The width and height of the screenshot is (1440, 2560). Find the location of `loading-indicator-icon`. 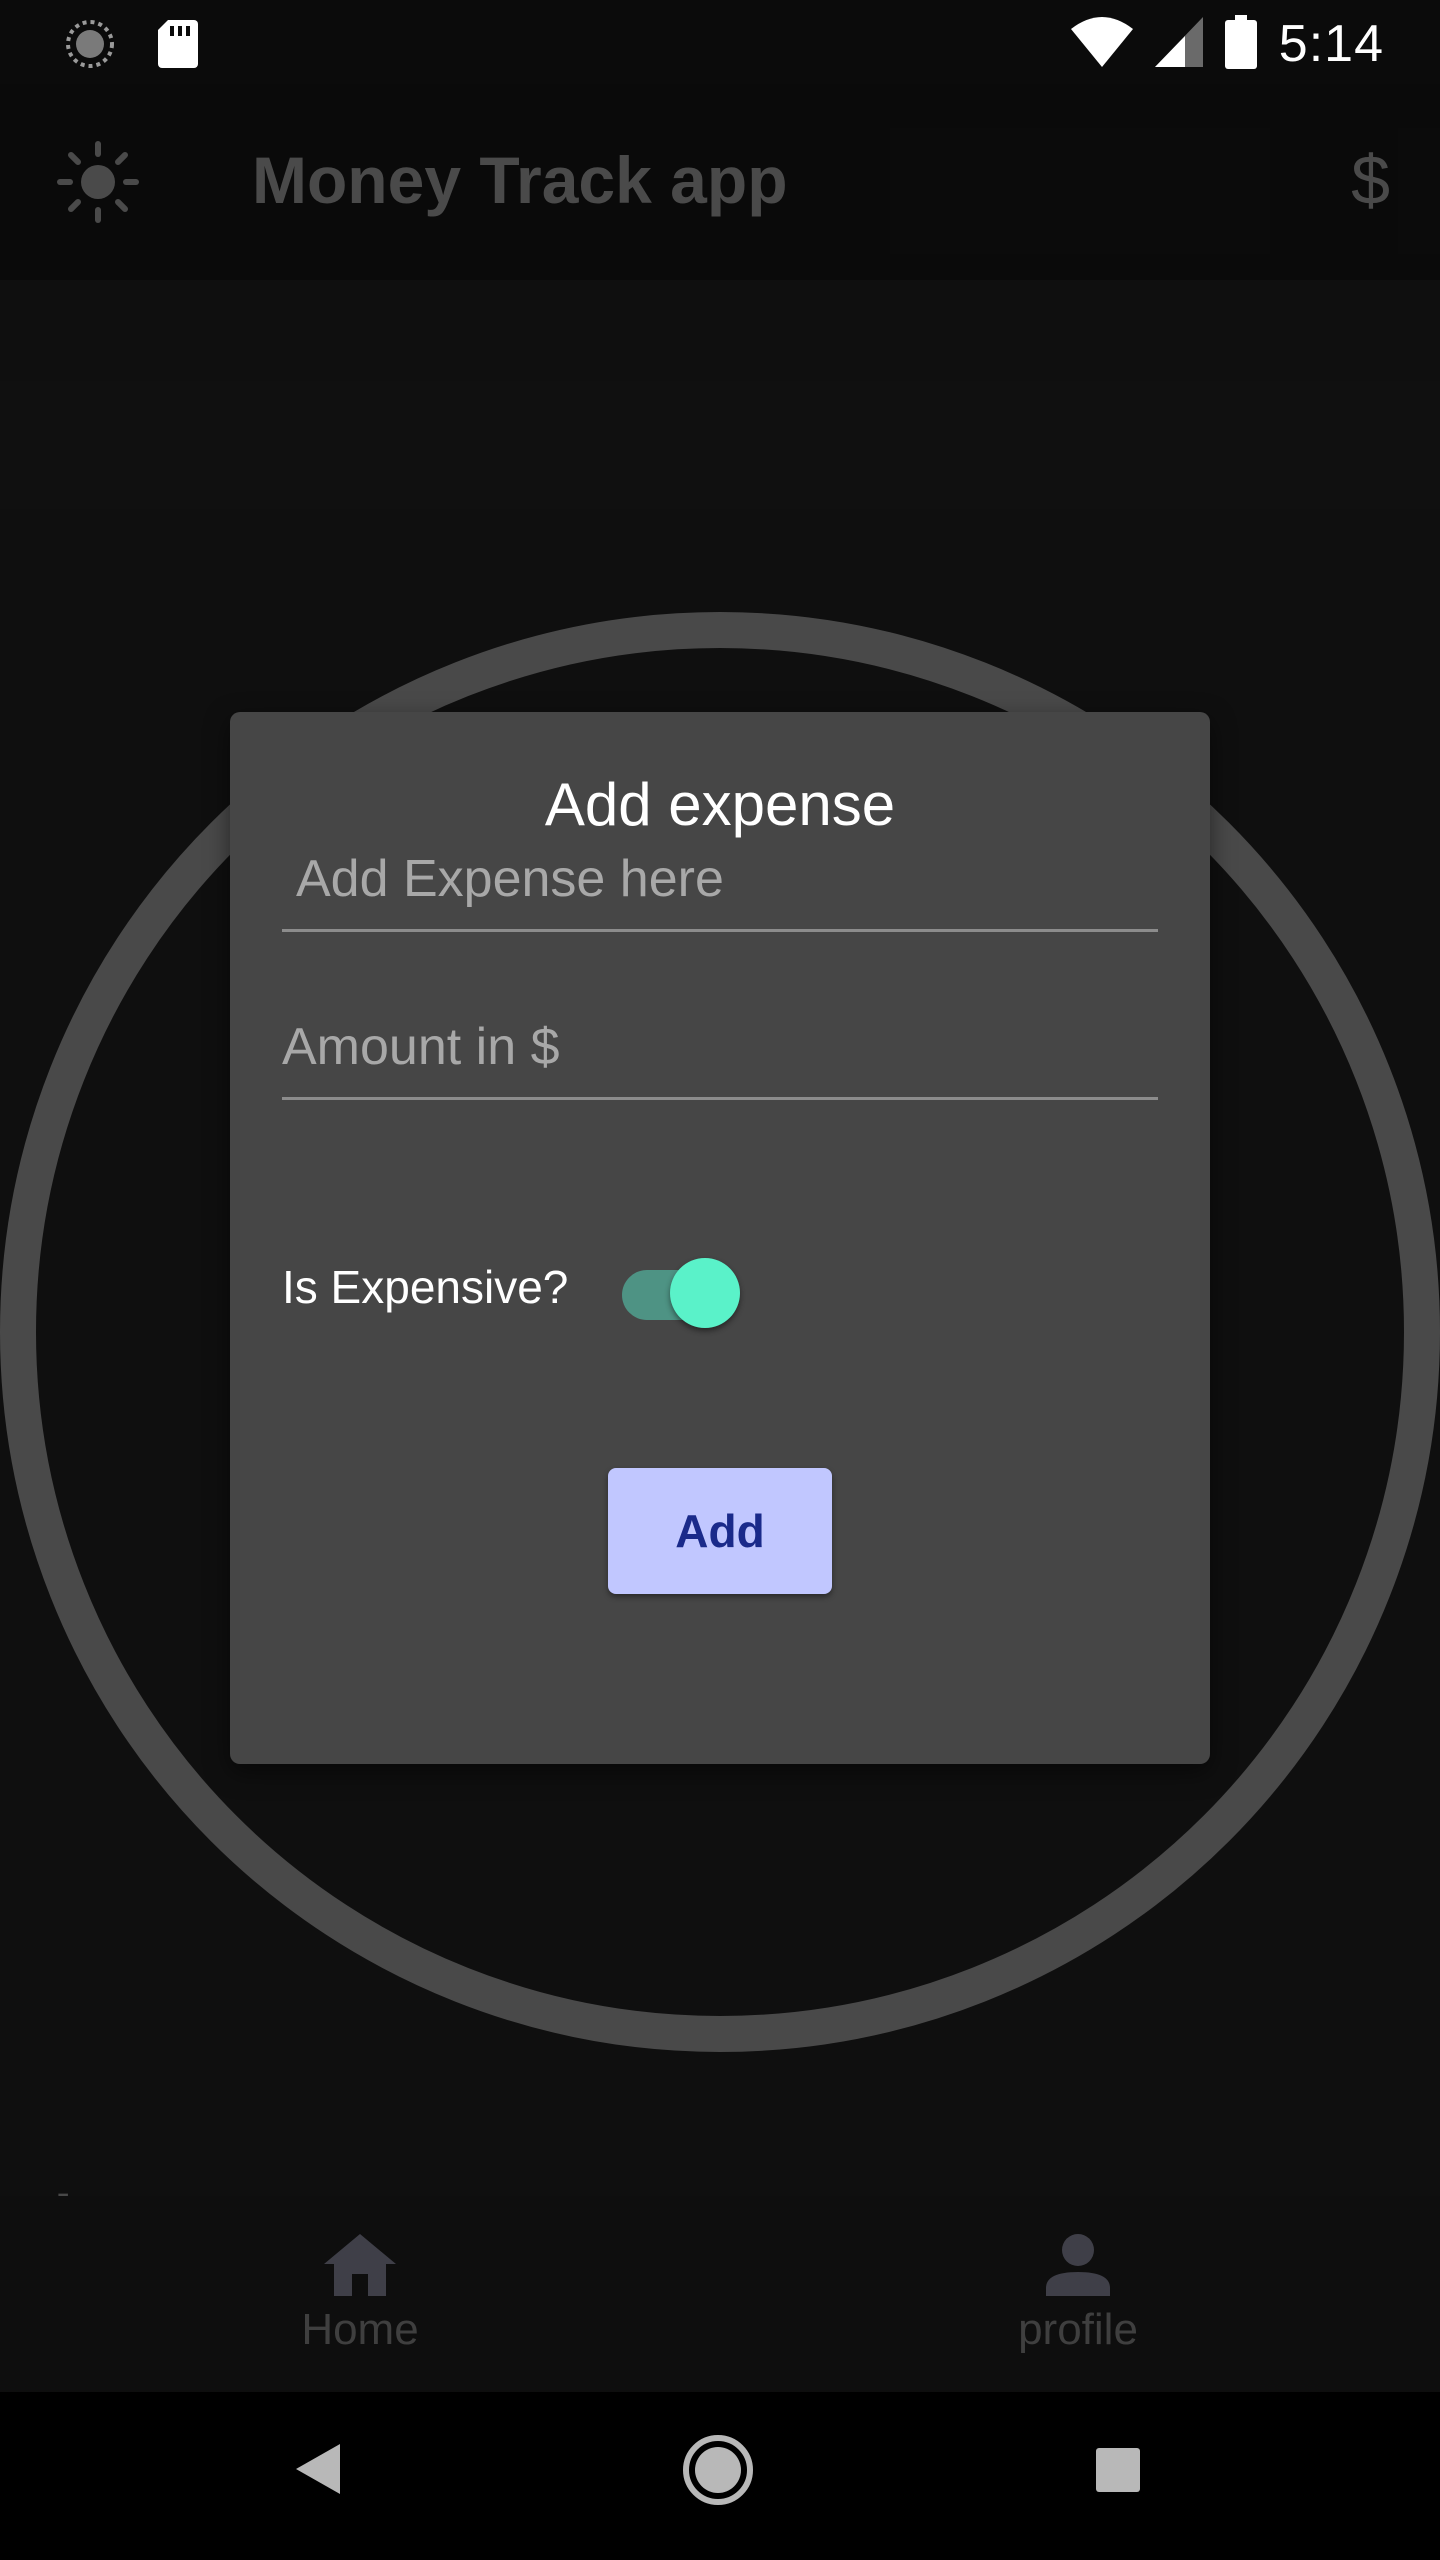

loading-indicator-icon is located at coordinates (90, 46).